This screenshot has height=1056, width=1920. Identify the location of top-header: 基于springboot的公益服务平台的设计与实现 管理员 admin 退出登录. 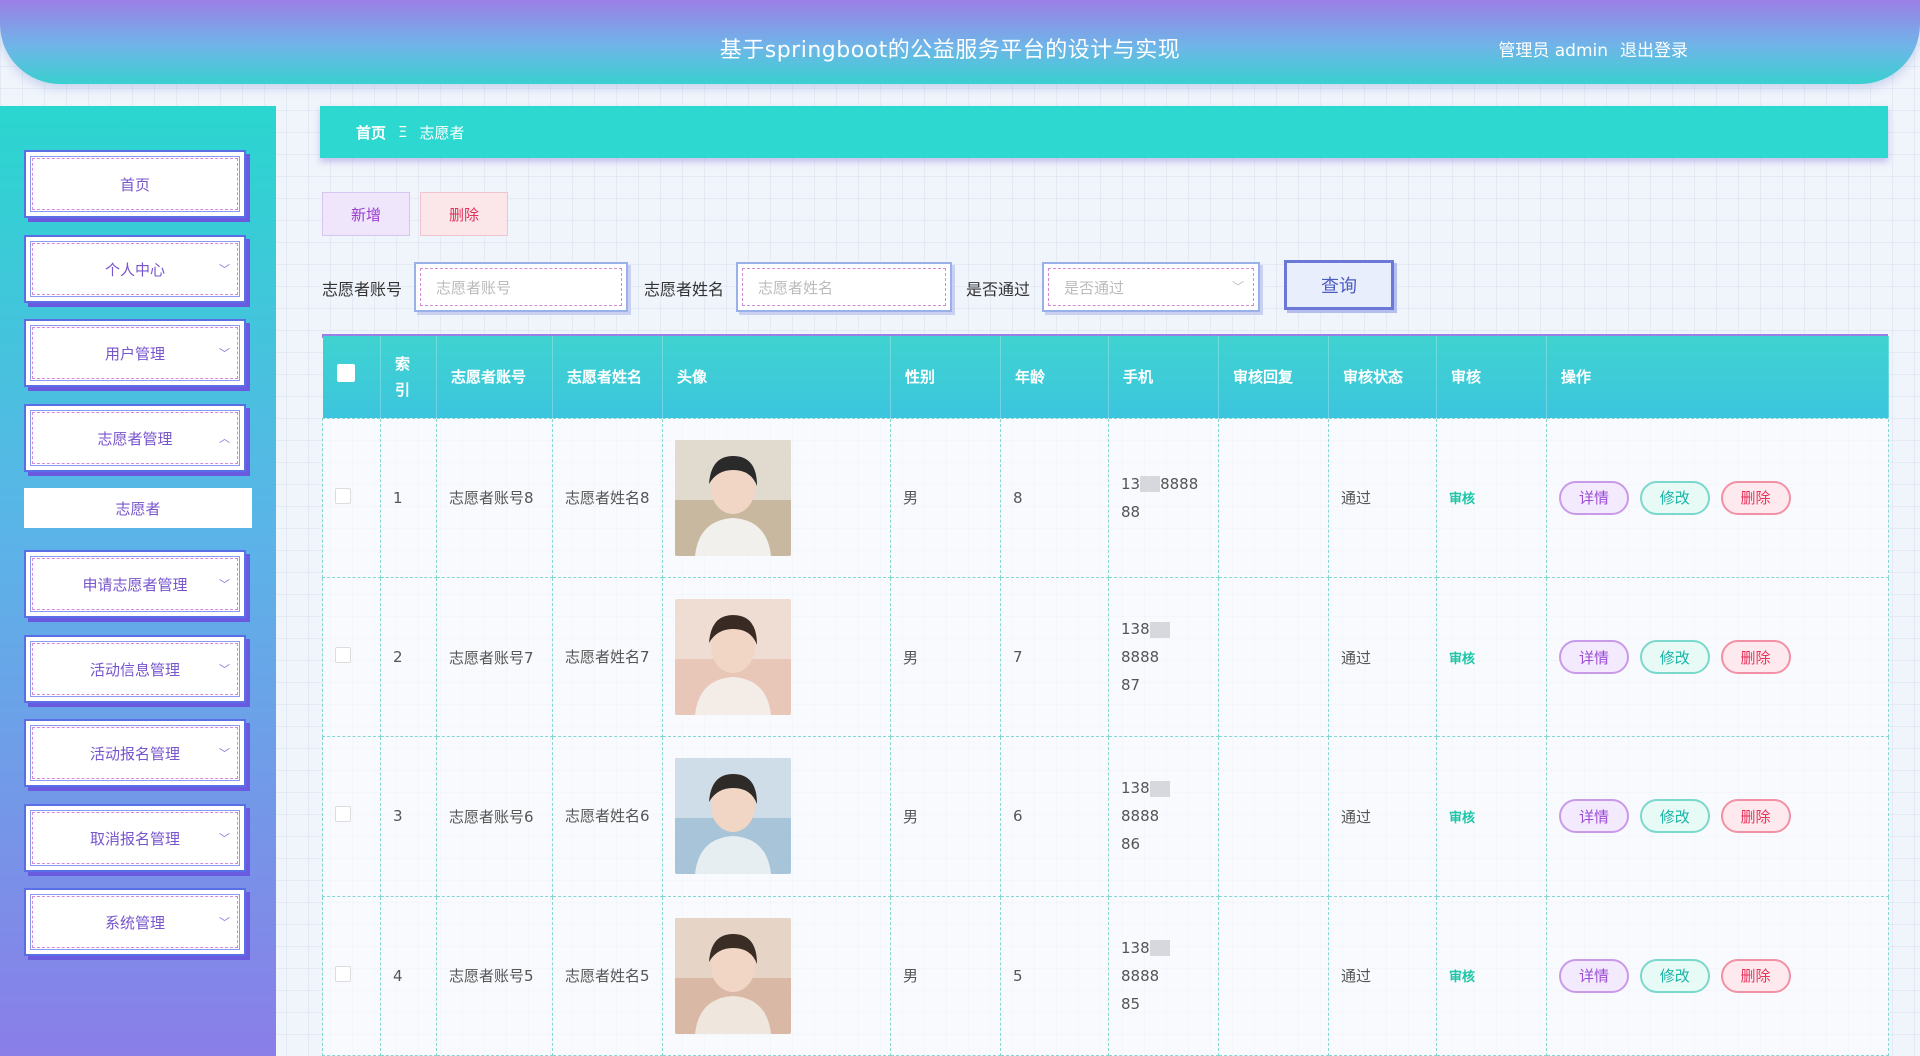
(960, 42).